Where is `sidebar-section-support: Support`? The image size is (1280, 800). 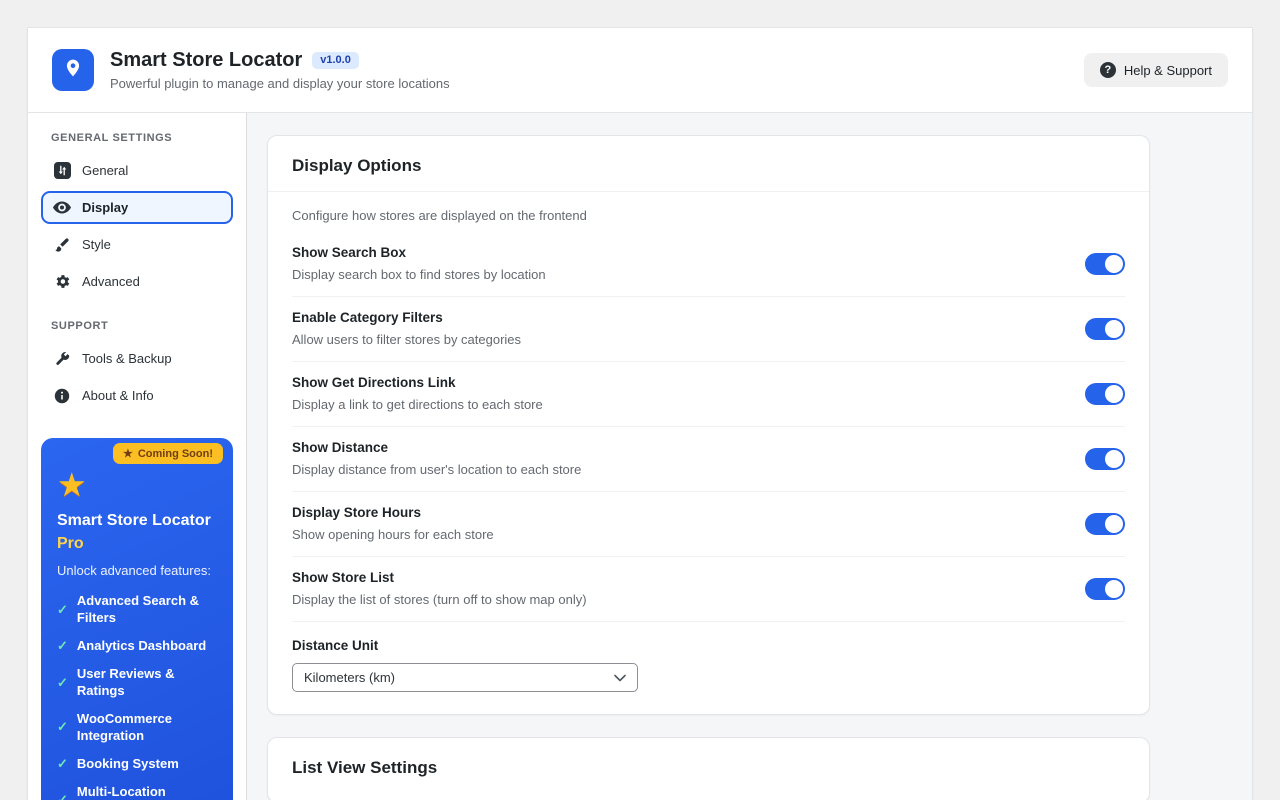
sidebar-section-support: Support is located at coordinates (80, 326).